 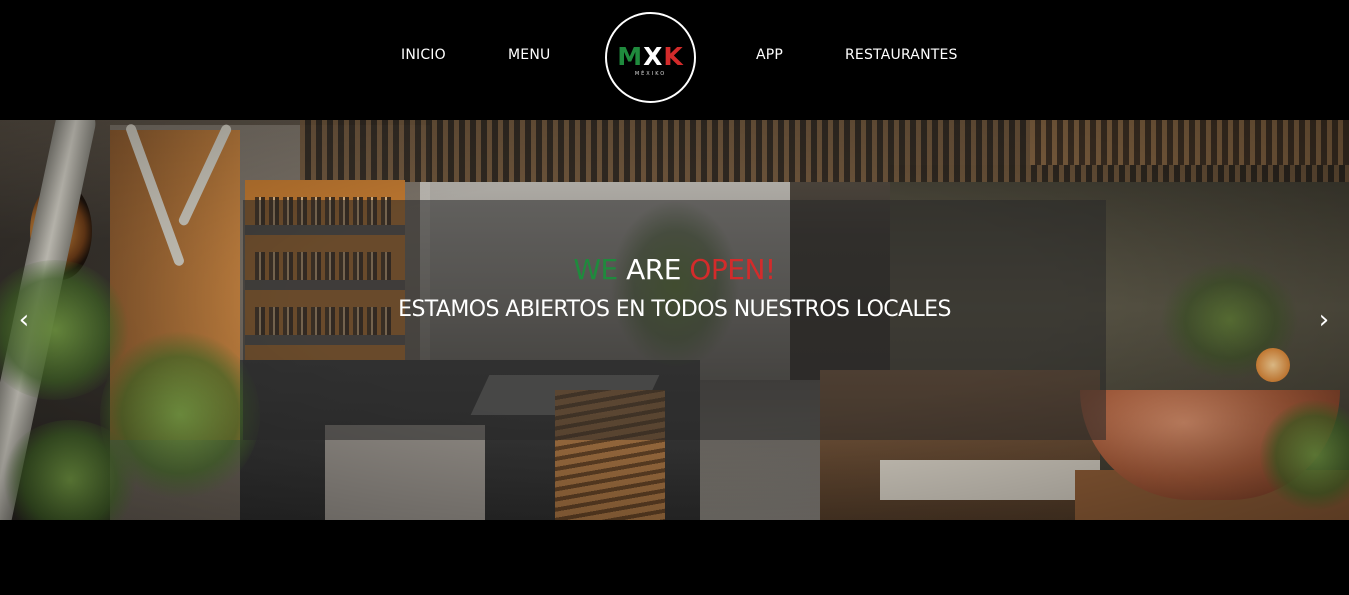 I want to click on mxk-logo: MXK MÉXIKO, so click(x=650, y=57).